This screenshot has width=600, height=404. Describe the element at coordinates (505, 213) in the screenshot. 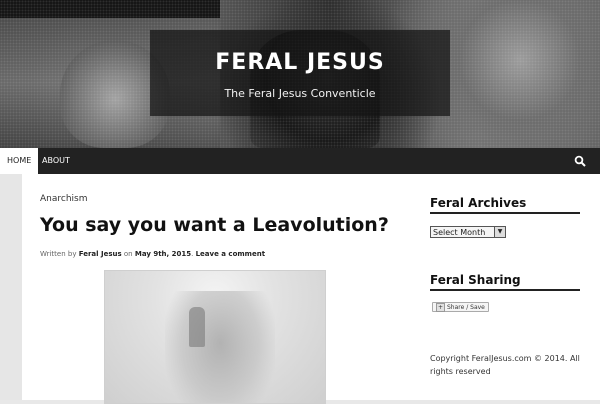

I see `archives-title-rule` at that location.